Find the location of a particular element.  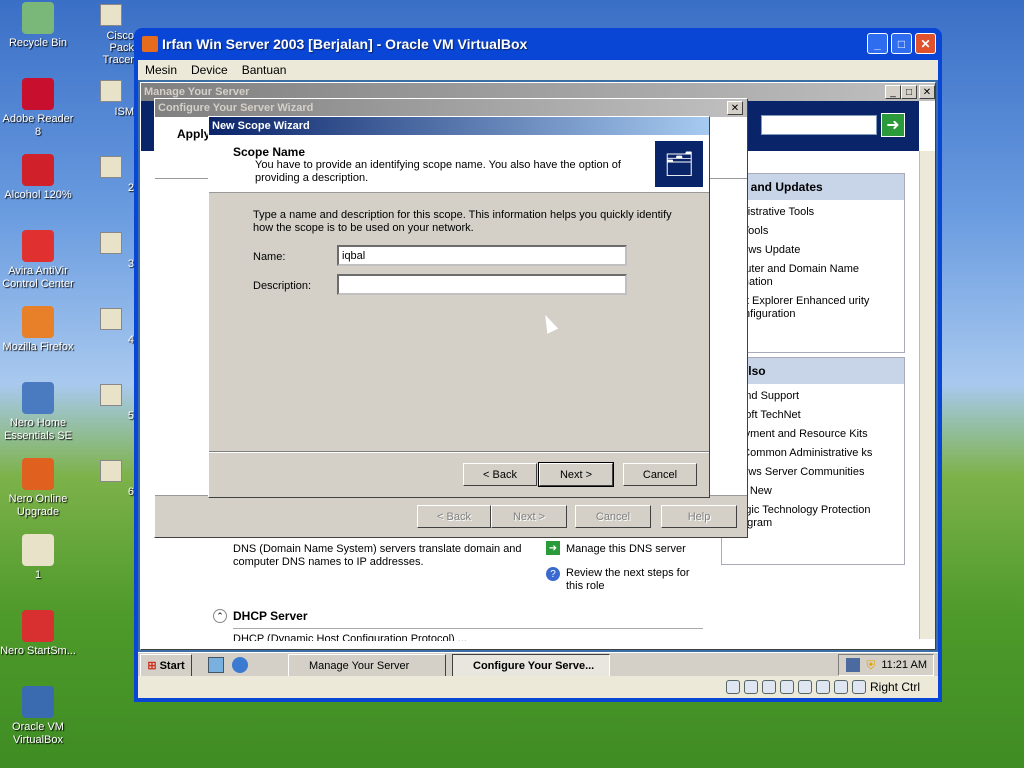

quicklaunch-ie-icon is located at coordinates (240, 665).